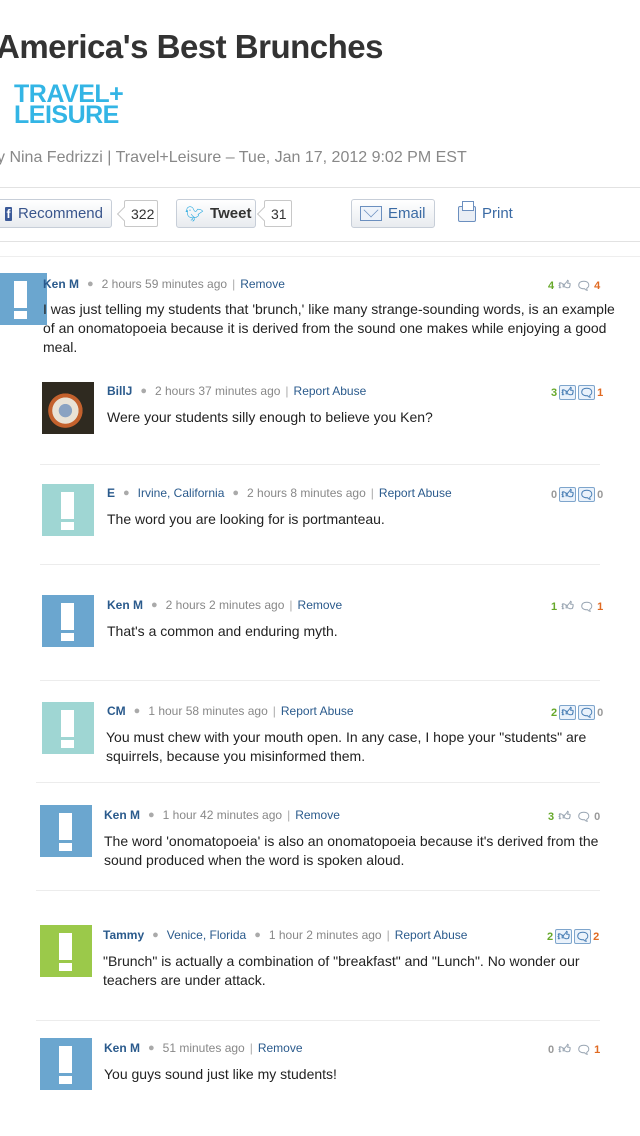 Image resolution: width=640 pixels, height=1136 pixels. I want to click on tweet-label: Tweet, so click(231, 213).